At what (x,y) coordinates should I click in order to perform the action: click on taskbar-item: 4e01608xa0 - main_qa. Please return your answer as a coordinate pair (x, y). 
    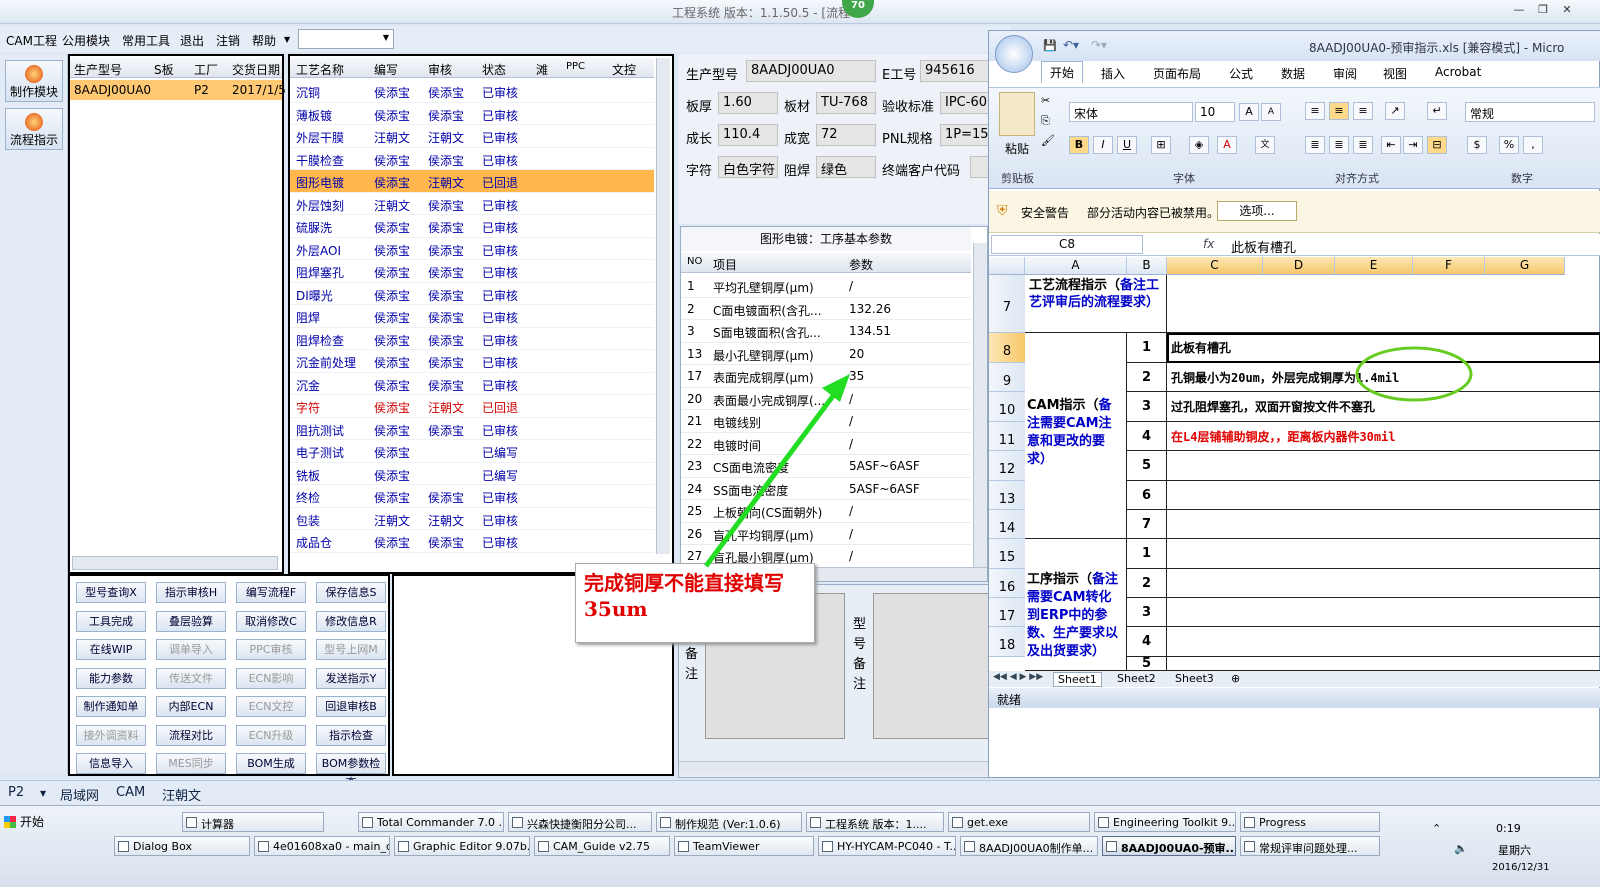
    Looking at the image, I should click on (322, 846).